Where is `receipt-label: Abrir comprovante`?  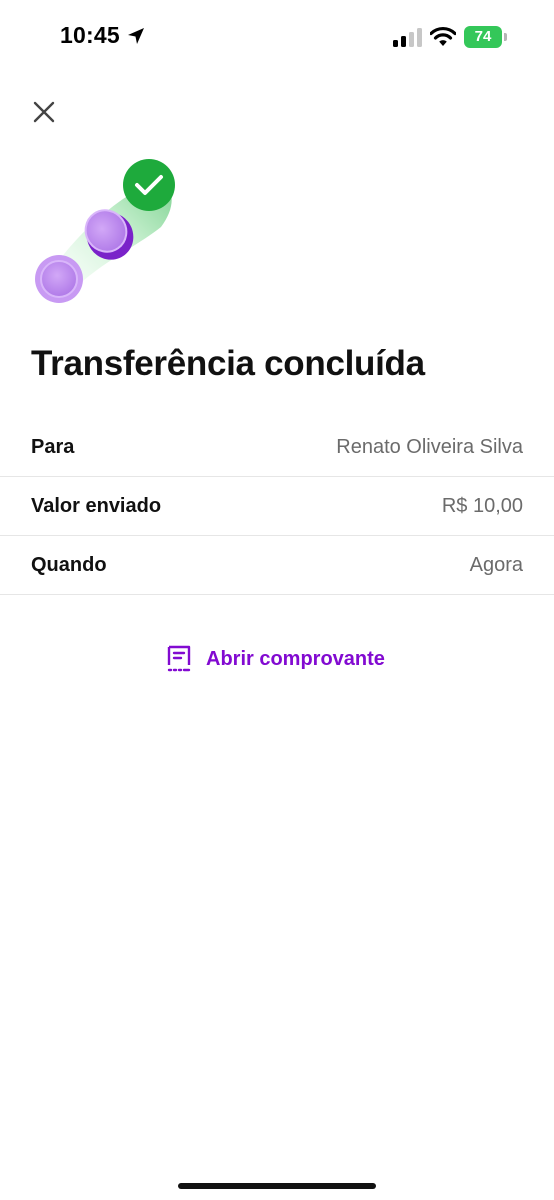 receipt-label: Abrir comprovante is located at coordinates (295, 658).